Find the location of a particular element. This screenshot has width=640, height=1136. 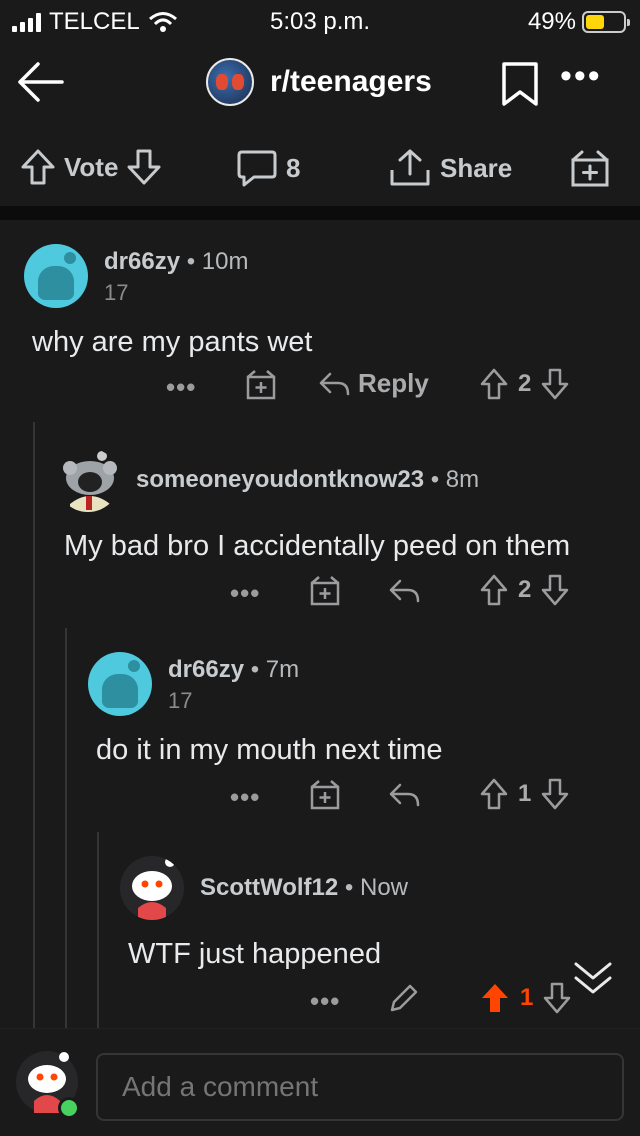

battery-percent: 49% is located at coordinates (551, 21).